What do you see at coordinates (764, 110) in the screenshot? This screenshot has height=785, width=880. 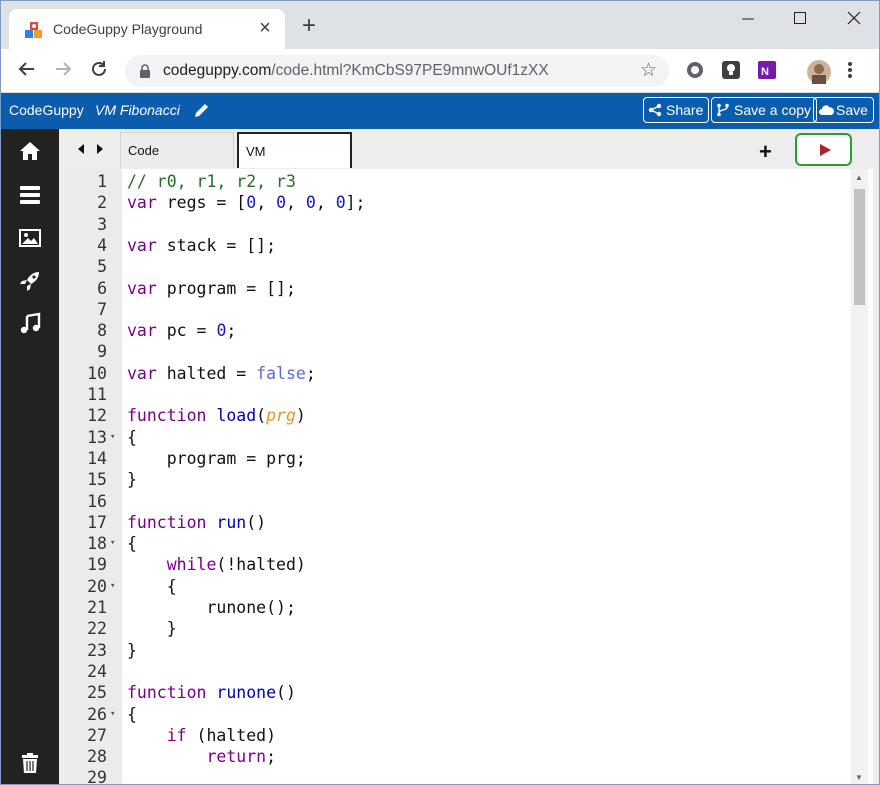 I see `save-copy-button: Save a copy` at bounding box center [764, 110].